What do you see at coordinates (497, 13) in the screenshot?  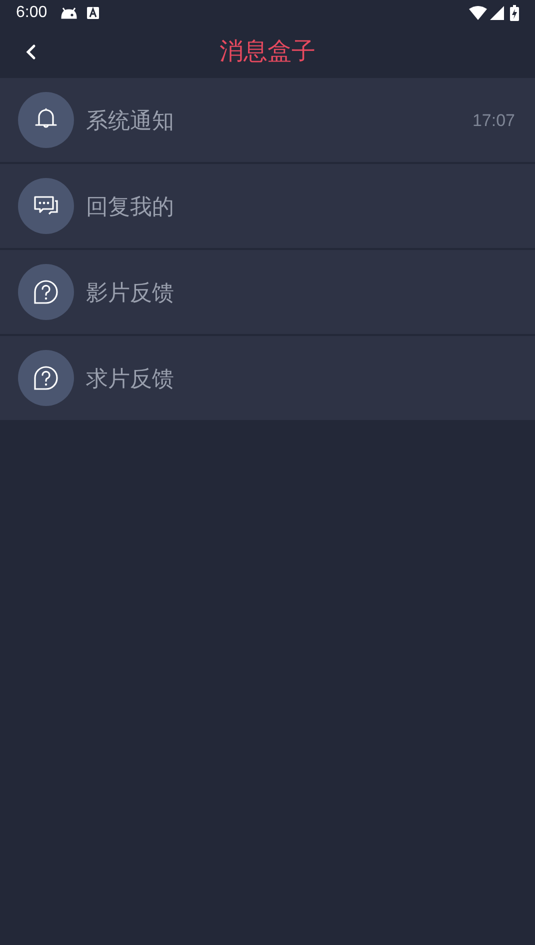 I see `signal-icon` at bounding box center [497, 13].